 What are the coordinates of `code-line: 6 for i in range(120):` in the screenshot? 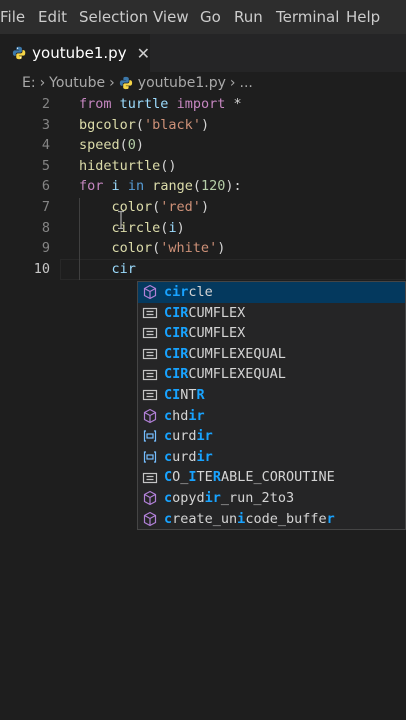 It's located at (203, 186).